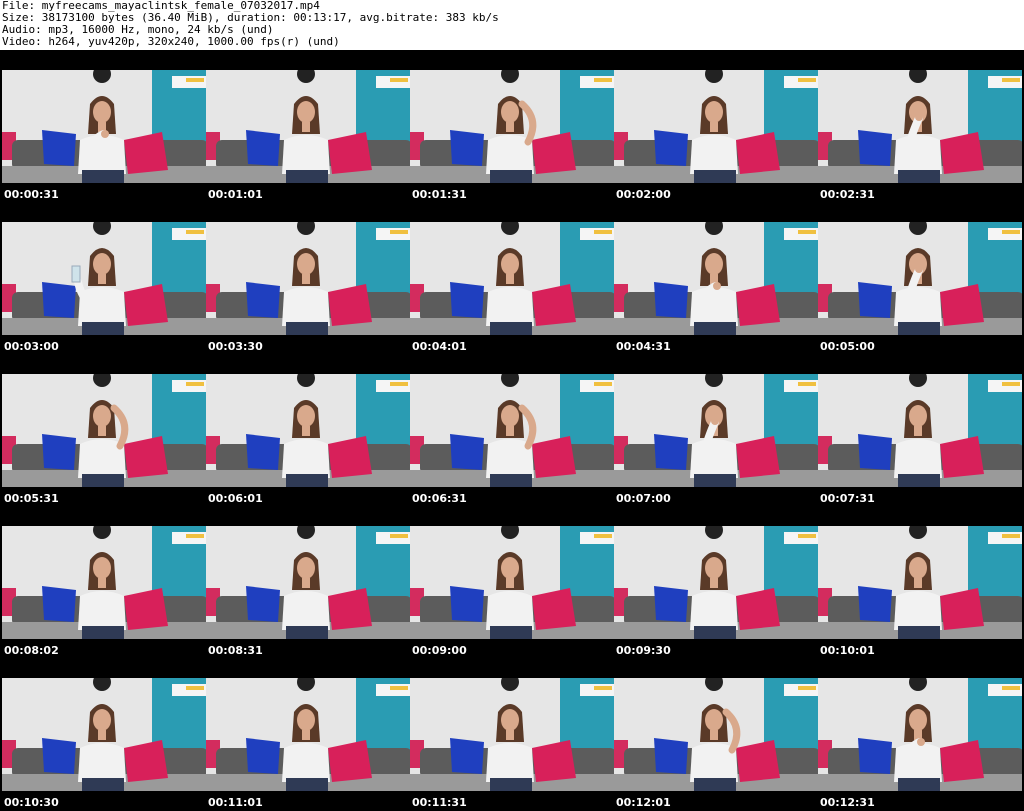 The image size is (1024, 811). I want to click on thumbnail-timestamp: 00:03:30, so click(235, 346).